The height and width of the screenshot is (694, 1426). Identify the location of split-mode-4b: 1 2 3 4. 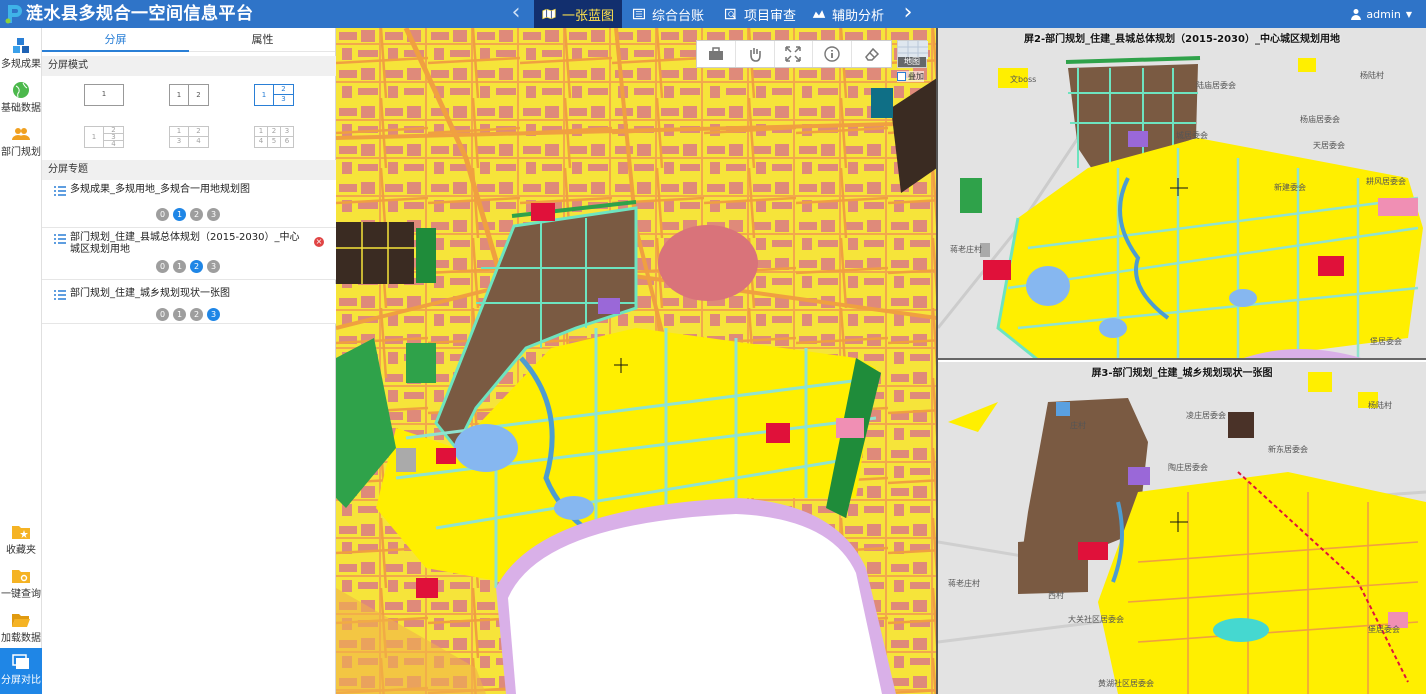
(189, 137).